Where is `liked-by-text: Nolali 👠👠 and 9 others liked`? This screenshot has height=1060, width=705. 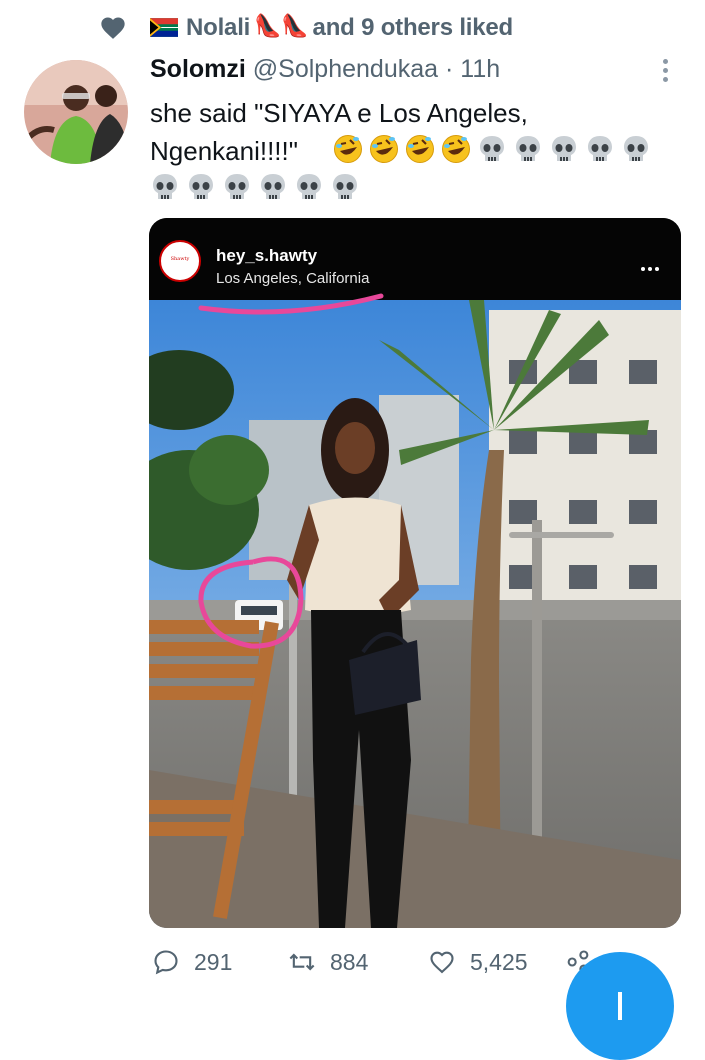
liked-by-text: Nolali 👠👠 and 9 others liked is located at coordinates (349, 27).